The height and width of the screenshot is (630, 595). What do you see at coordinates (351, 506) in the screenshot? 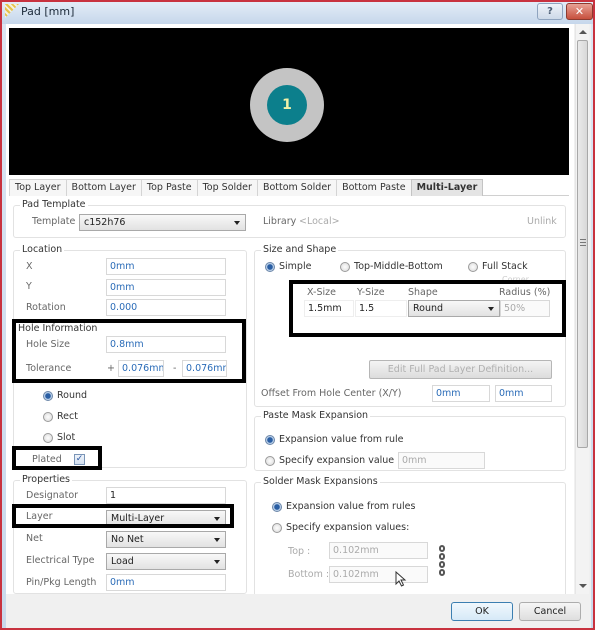
I see `solder-from-rules-label: Expansion value from rules` at bounding box center [351, 506].